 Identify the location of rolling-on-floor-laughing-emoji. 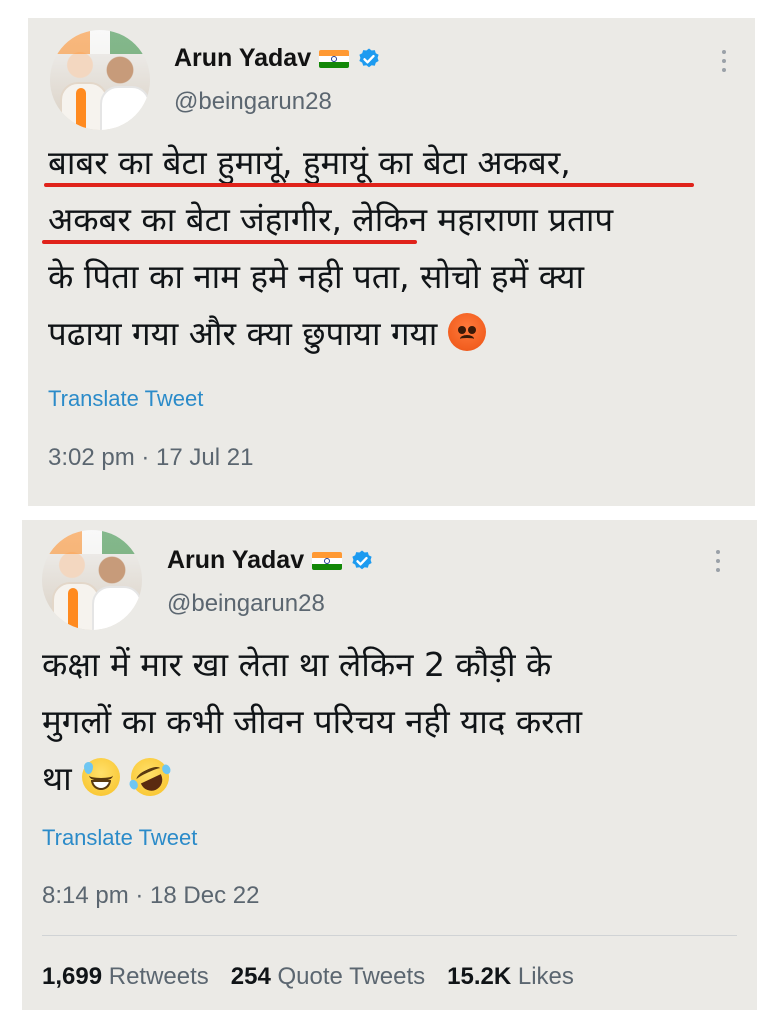
(149, 777).